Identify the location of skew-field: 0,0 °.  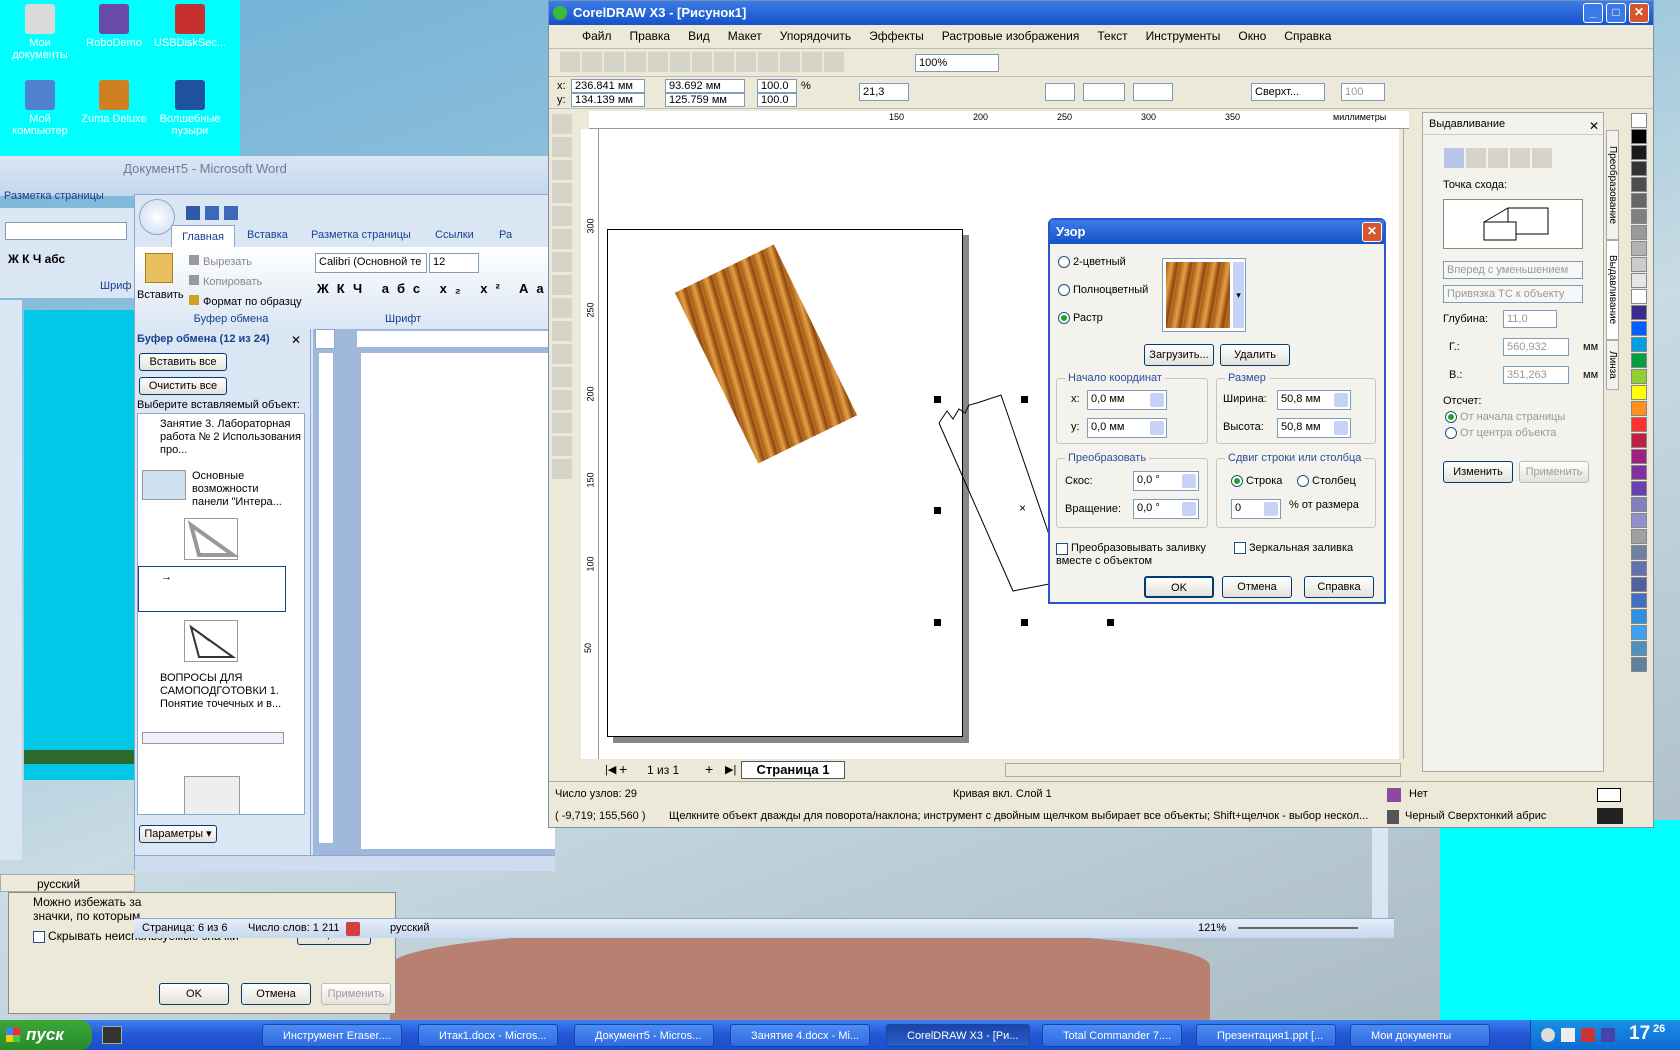
(1166, 481).